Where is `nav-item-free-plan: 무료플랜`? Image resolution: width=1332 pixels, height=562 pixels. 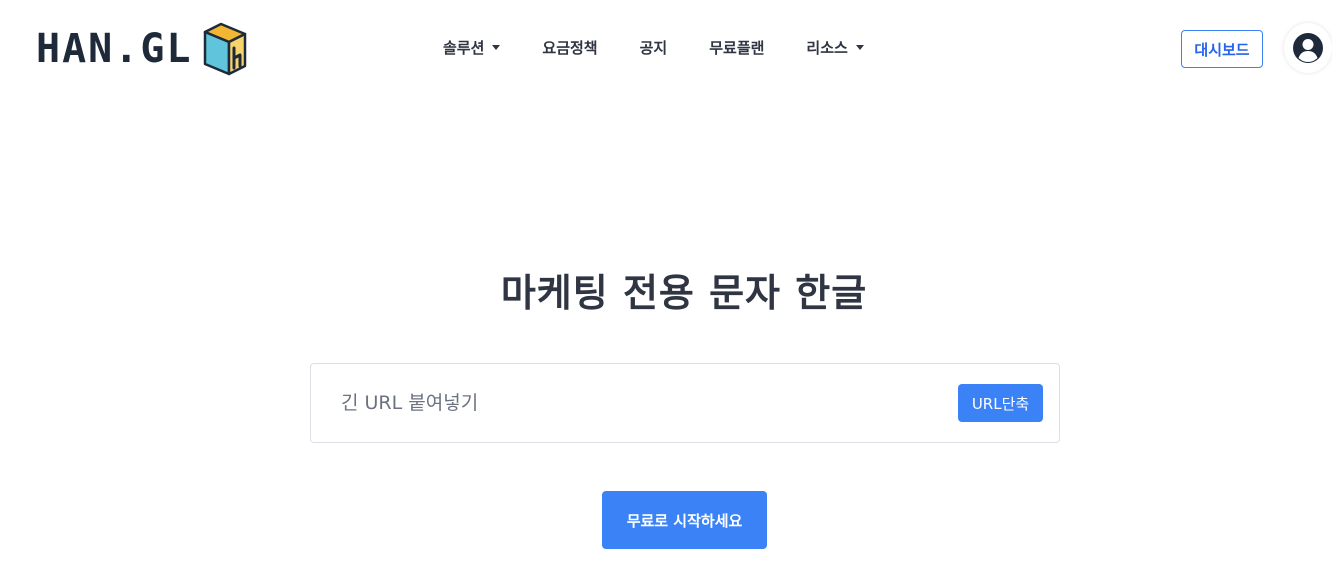 nav-item-free-plan: 무료플랜 is located at coordinates (736, 47).